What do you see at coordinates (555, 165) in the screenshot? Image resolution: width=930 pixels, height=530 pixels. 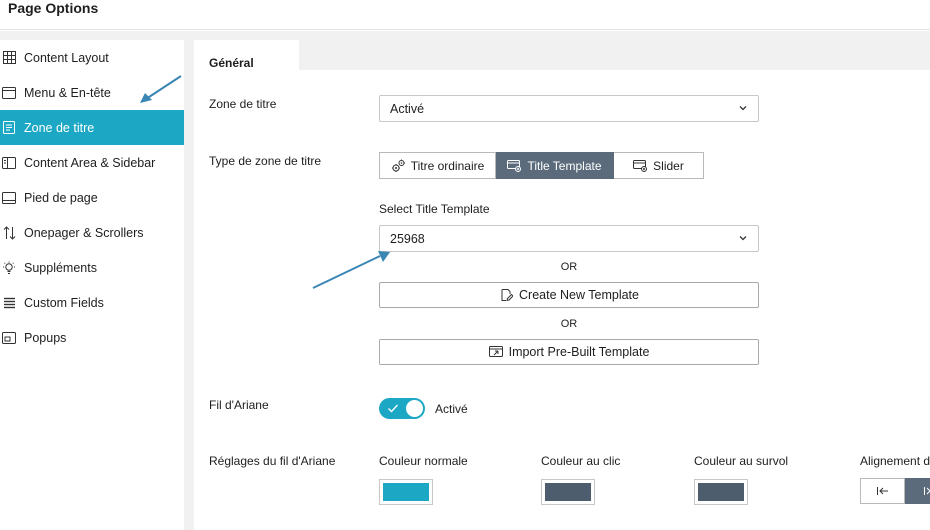 I see `title-type-template-button: Title Template` at bounding box center [555, 165].